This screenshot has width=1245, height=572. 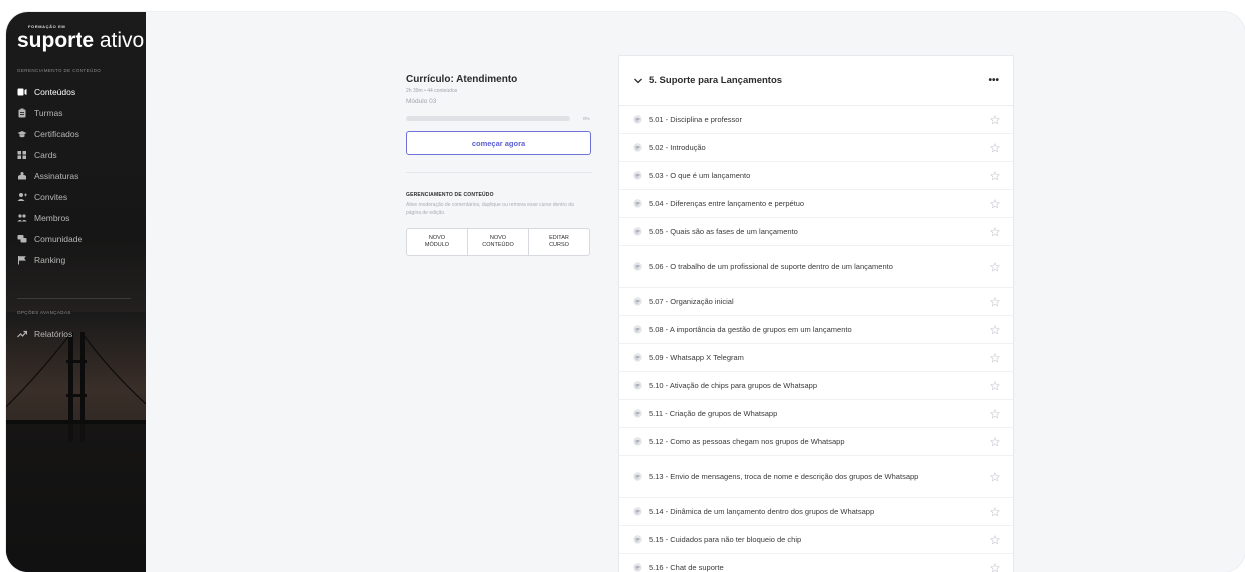 What do you see at coordinates (56, 134) in the screenshot?
I see `sidebar-item-label: Certificados` at bounding box center [56, 134].